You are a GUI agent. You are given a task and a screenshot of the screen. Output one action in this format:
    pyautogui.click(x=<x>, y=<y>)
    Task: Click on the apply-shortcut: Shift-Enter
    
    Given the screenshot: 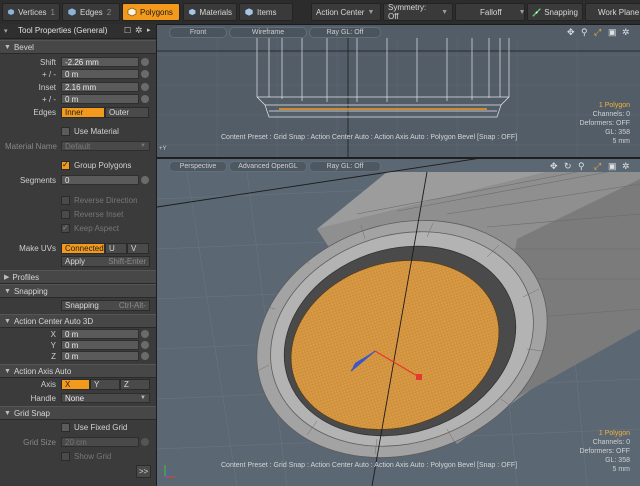 What is the action you would take?
    pyautogui.click(x=127, y=261)
    